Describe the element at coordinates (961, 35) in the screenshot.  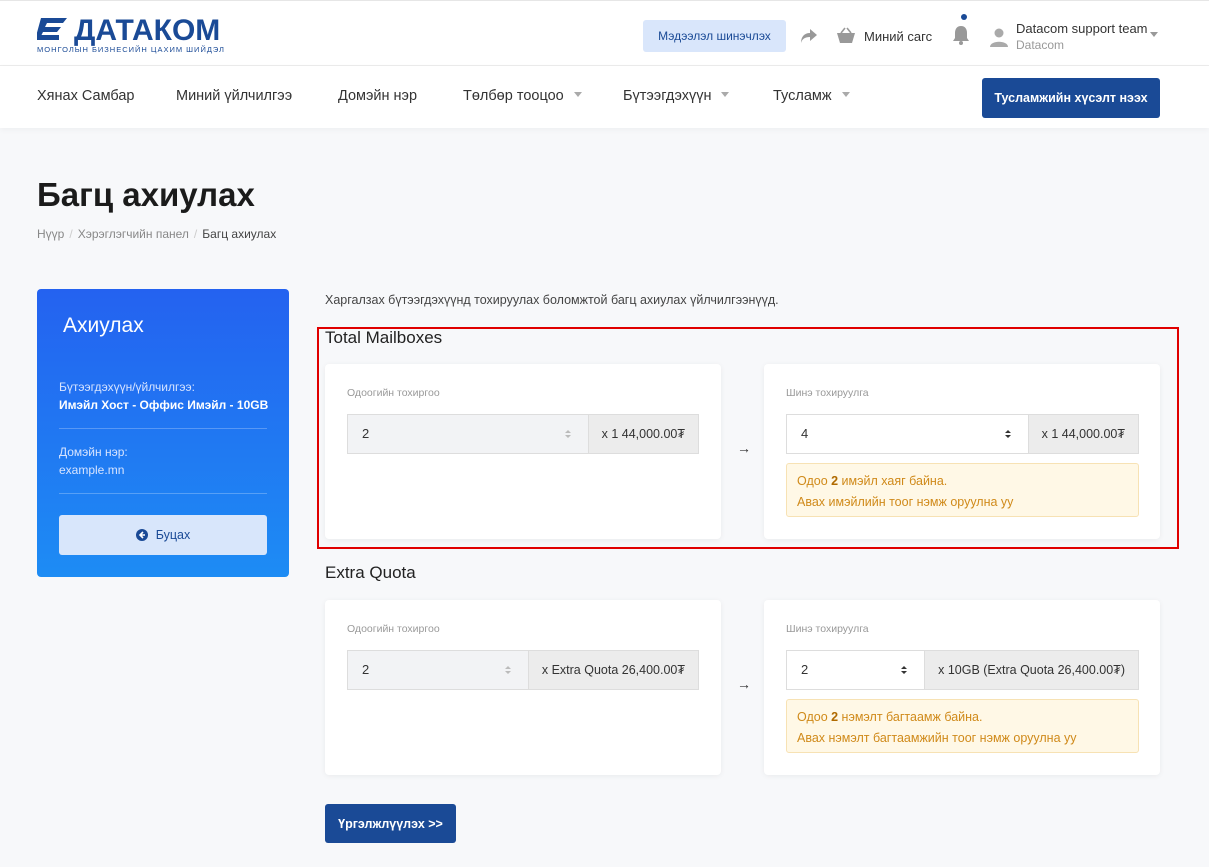
I see `bell-icon` at that location.